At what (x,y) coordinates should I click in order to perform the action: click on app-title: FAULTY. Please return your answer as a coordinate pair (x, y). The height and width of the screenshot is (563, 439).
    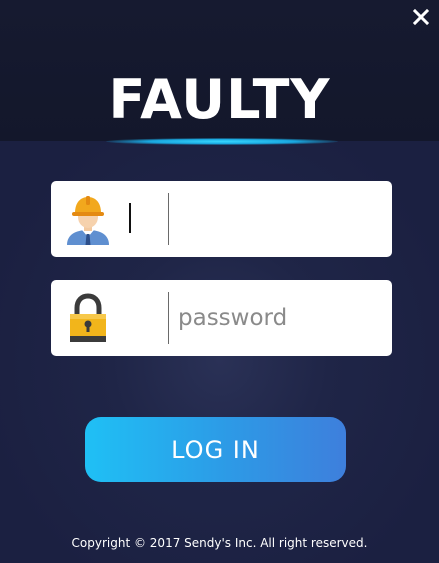
    Looking at the image, I should click on (219, 99).